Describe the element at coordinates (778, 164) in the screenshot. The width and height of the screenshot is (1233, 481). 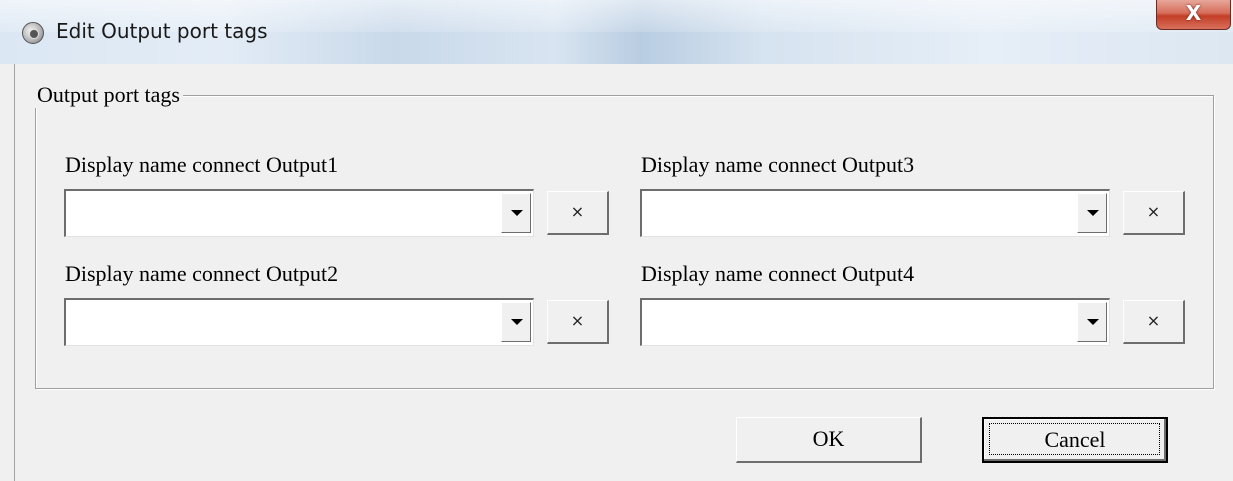
I see `output3-label: Display name connect Output3` at that location.